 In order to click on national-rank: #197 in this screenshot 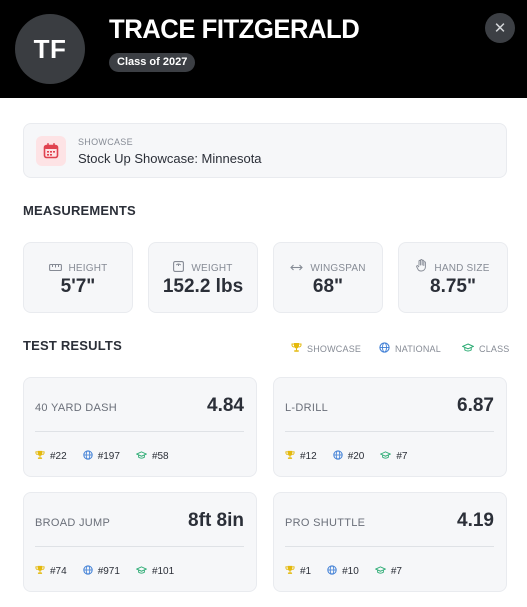, I will do `click(101, 456)`.